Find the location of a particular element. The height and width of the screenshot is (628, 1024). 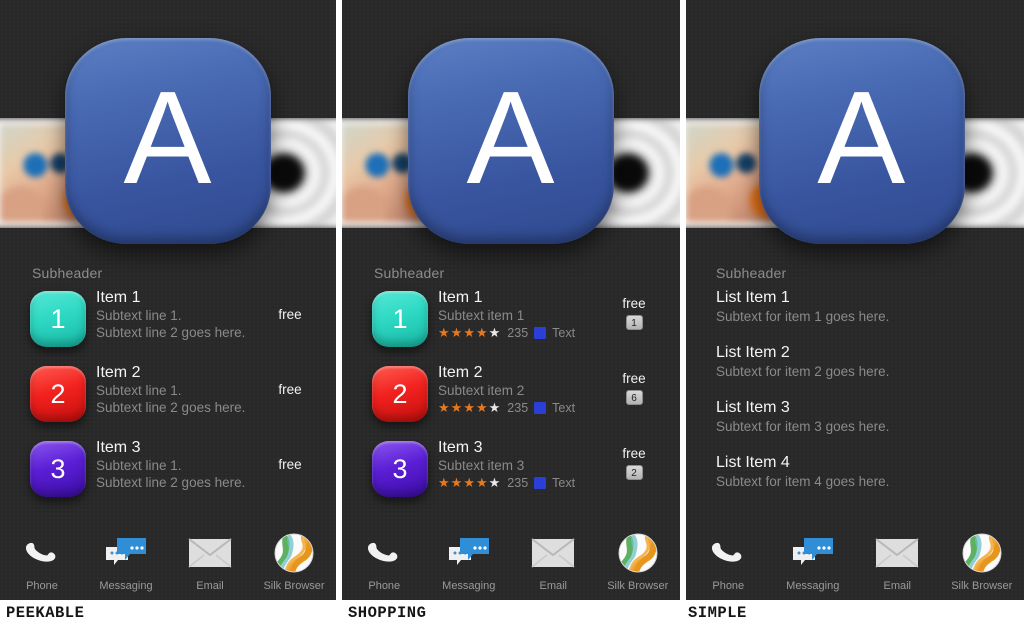

list-item-price: free 2 is located at coordinates (634, 463).